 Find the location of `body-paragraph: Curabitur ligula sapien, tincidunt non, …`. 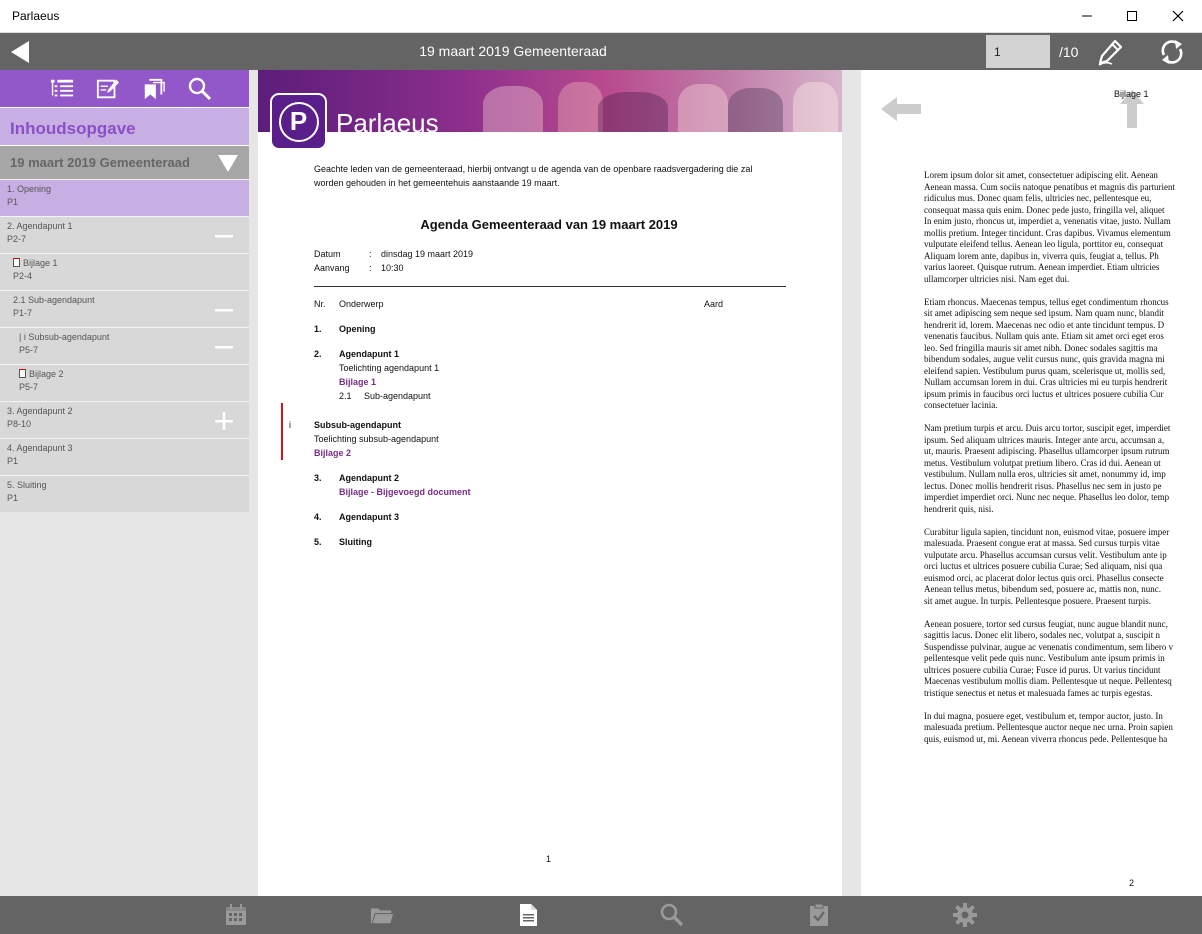

body-paragraph: Curabitur ligula sapien, tincidunt non, … is located at coordinates (1063, 567).